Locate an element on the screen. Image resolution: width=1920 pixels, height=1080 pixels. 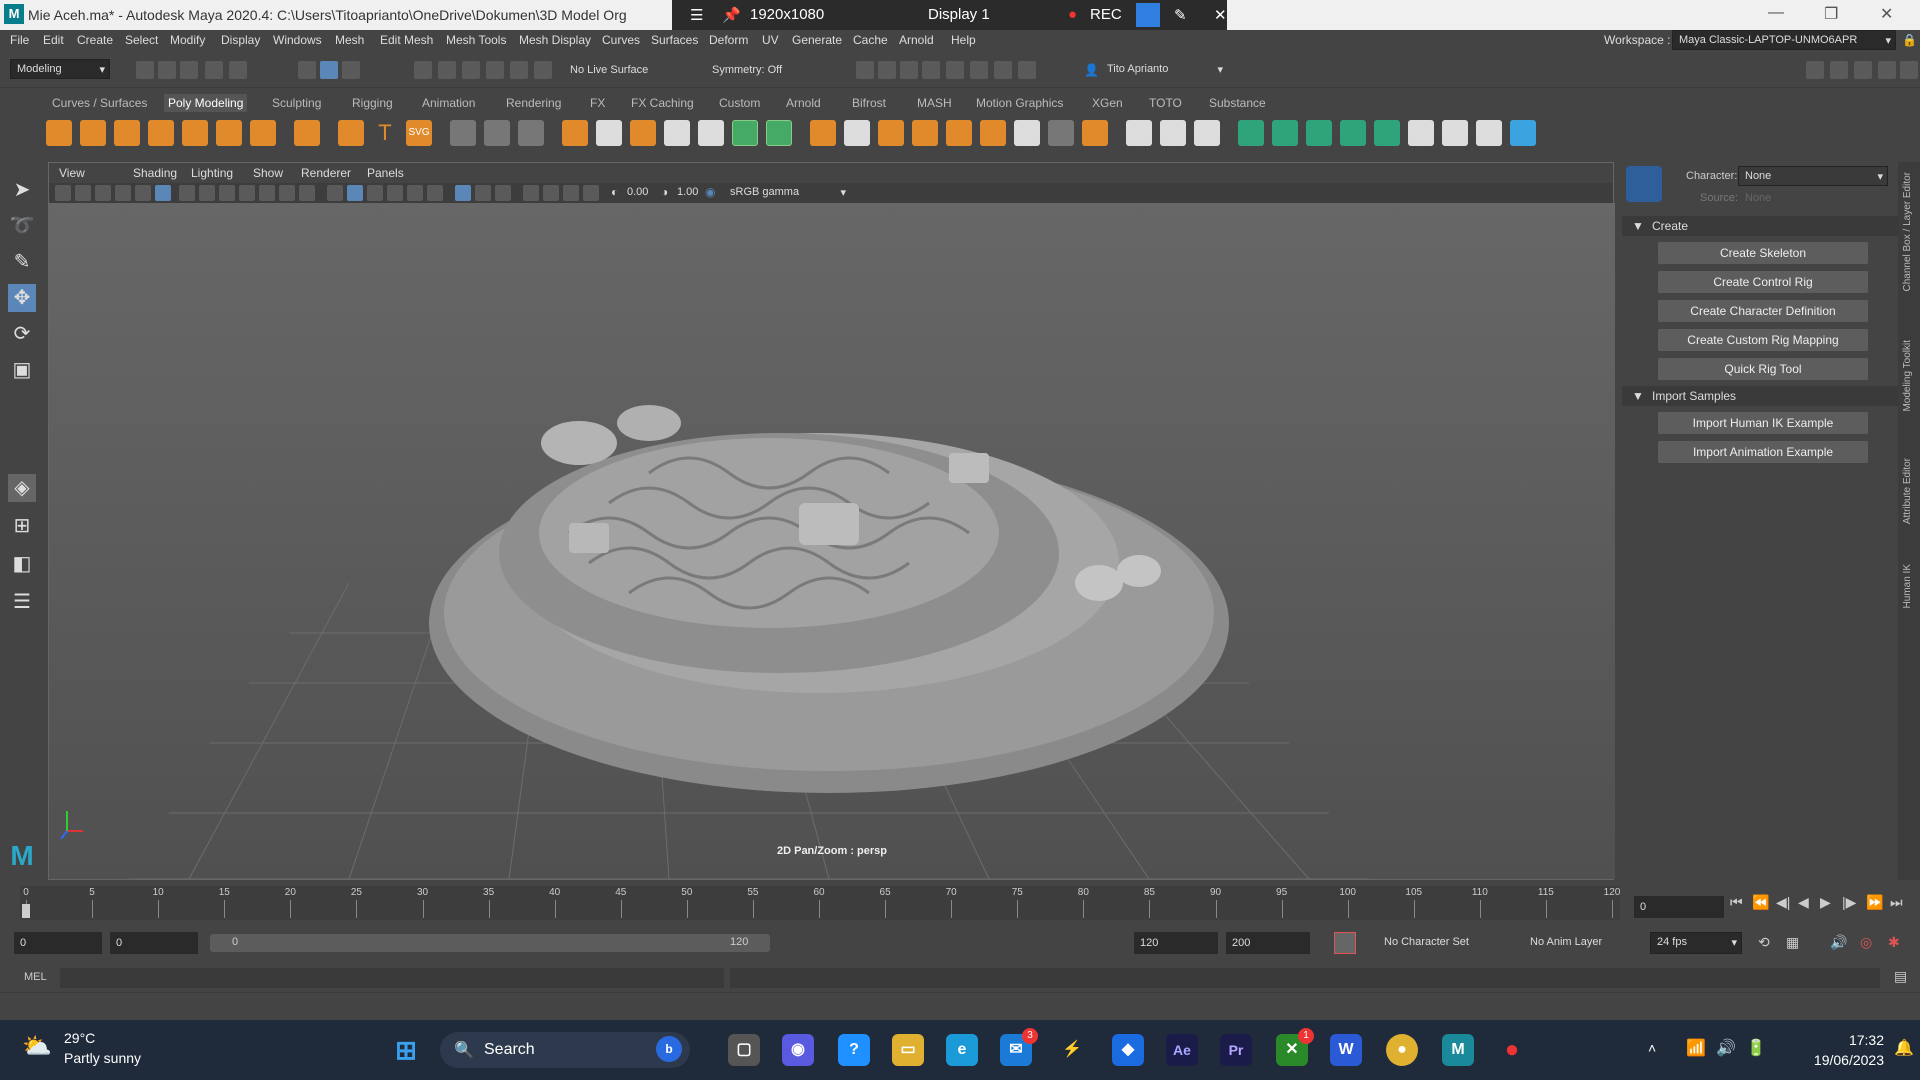
motion-blur-icon is located at coordinates (551, 193).